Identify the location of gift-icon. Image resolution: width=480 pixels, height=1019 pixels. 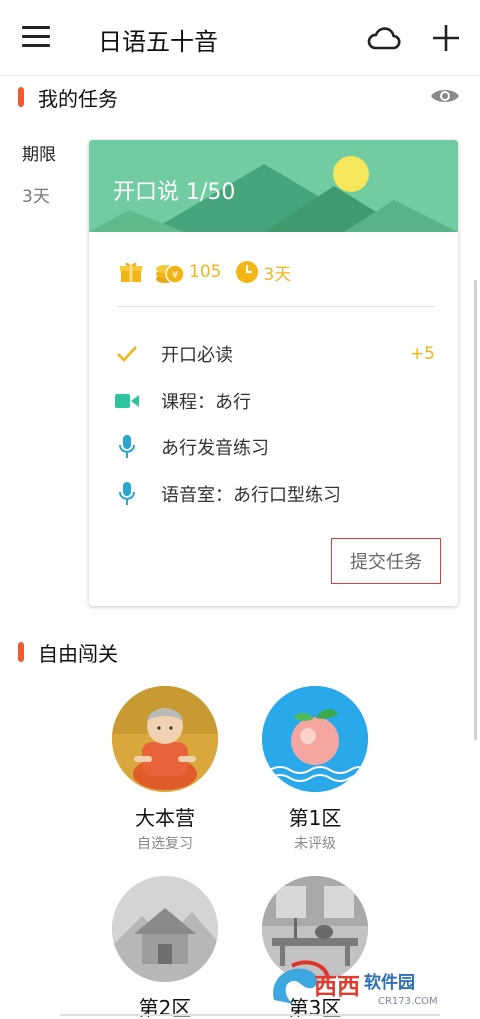
(131, 272).